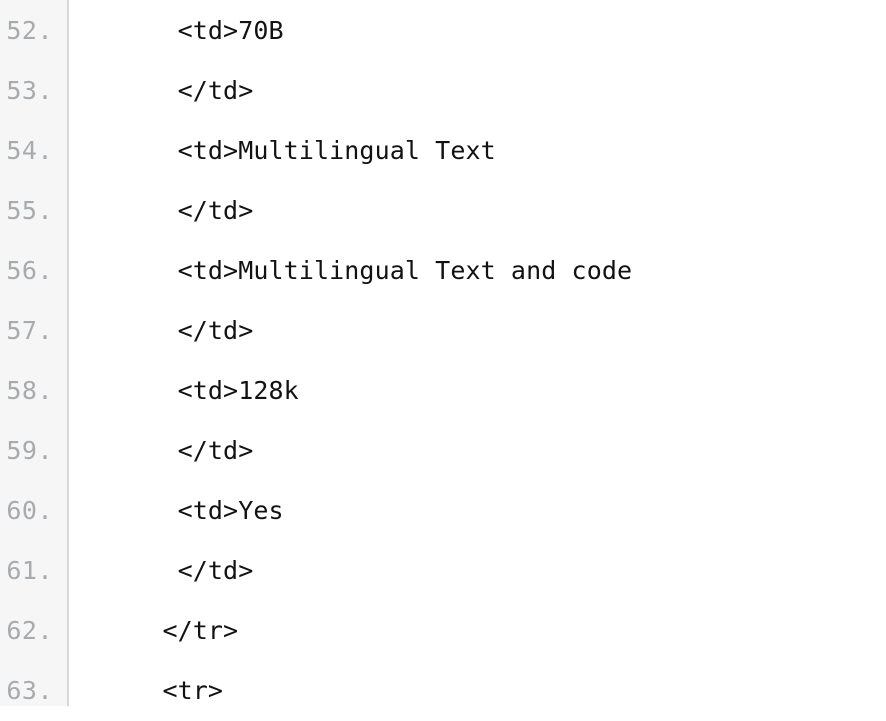 The height and width of the screenshot is (721, 886). What do you see at coordinates (29, 510) in the screenshot?
I see `line-number: 60.` at bounding box center [29, 510].